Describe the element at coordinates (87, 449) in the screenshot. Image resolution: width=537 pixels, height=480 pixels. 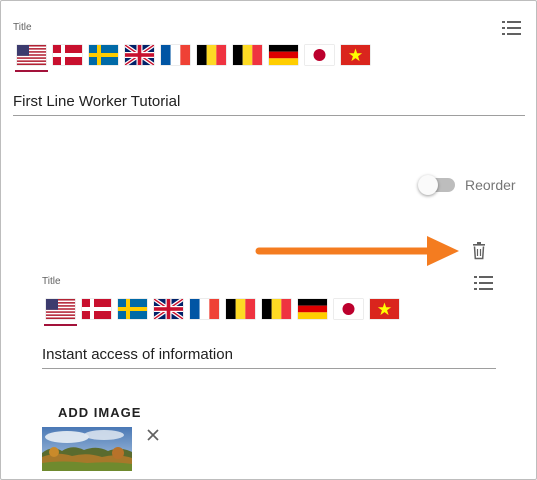
I see `image-thumbnail` at that location.